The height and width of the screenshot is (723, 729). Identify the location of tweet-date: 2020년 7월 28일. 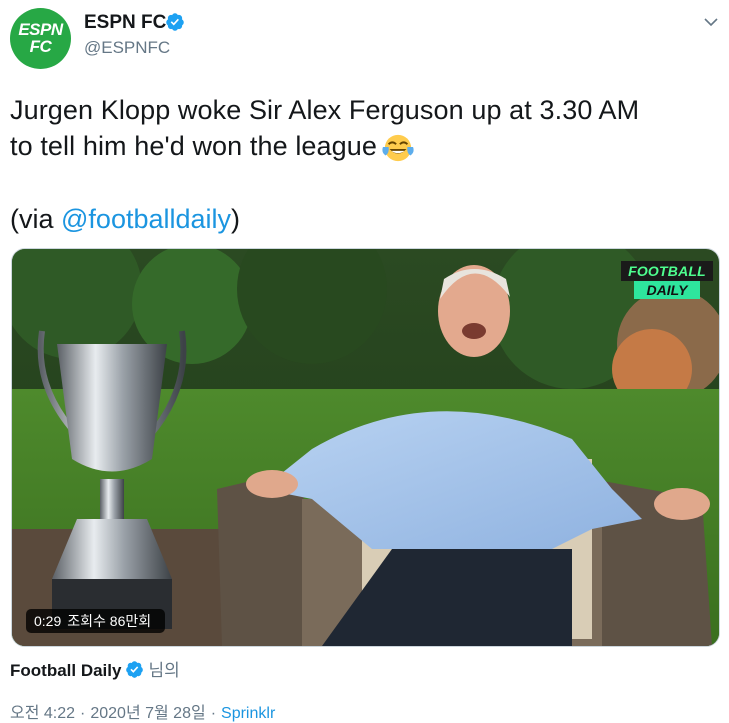
(147, 713).